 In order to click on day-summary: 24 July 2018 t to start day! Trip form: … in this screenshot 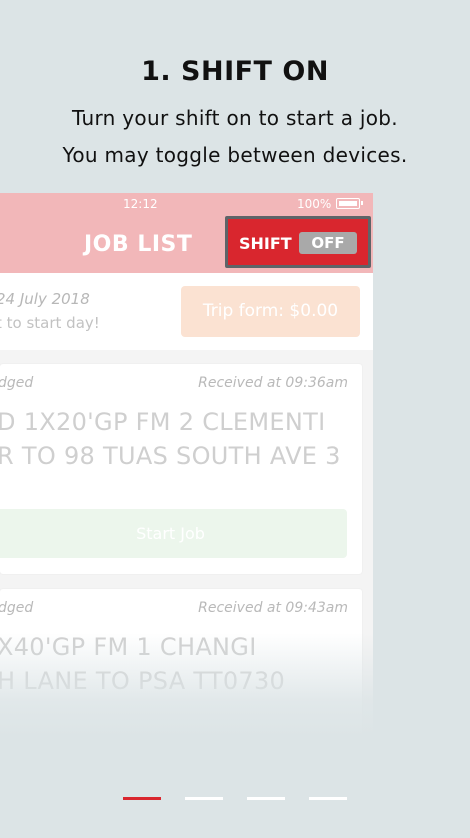, I will do `click(186, 311)`.